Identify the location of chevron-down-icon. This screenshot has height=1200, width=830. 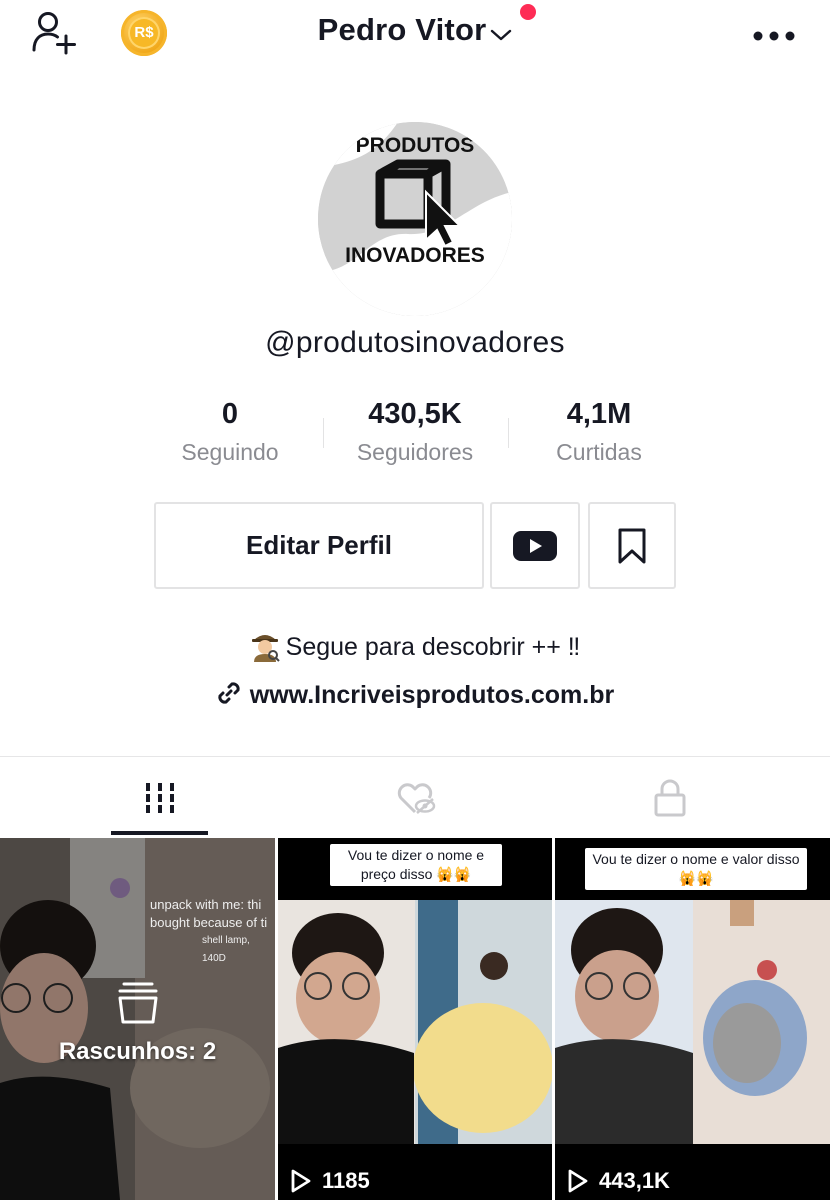
(501, 32).